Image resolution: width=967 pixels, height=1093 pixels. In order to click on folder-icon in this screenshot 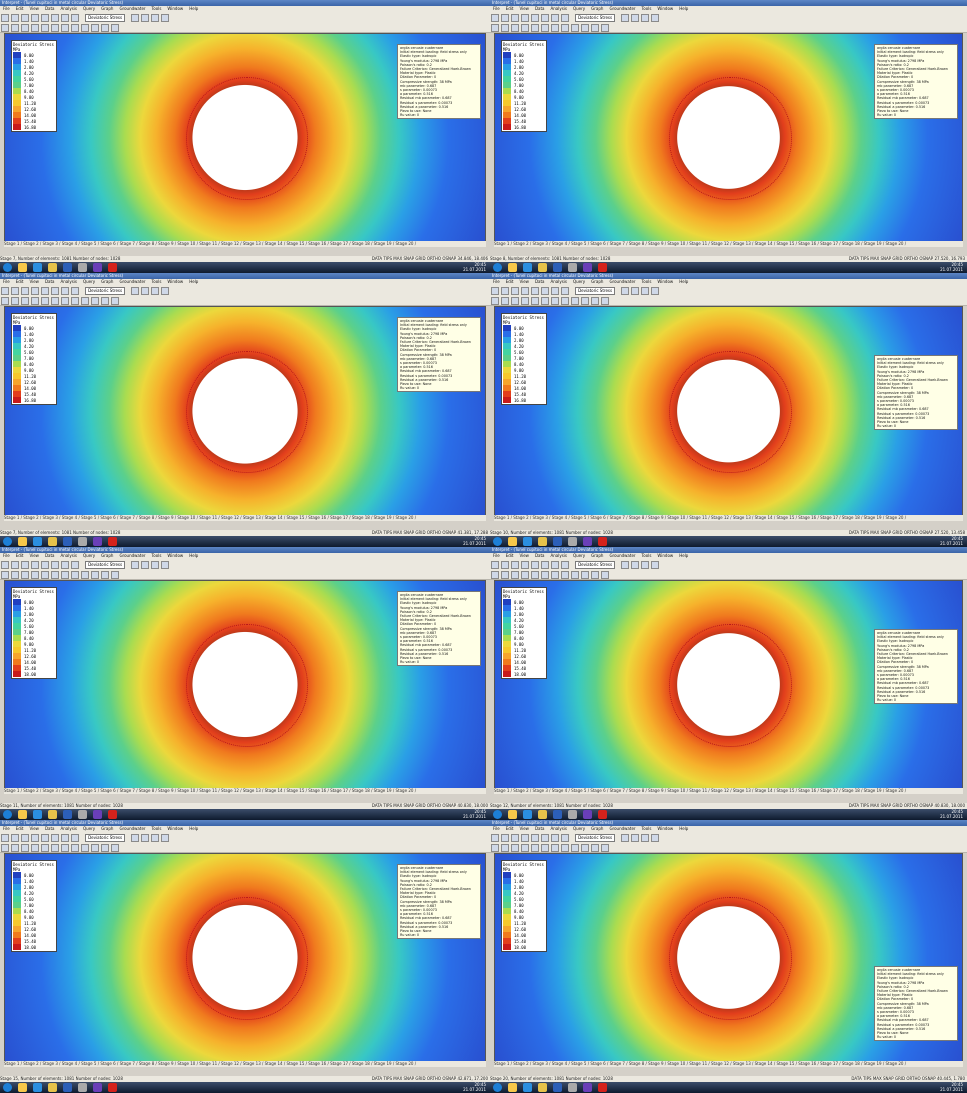, I will do `click(52, 1087)`.